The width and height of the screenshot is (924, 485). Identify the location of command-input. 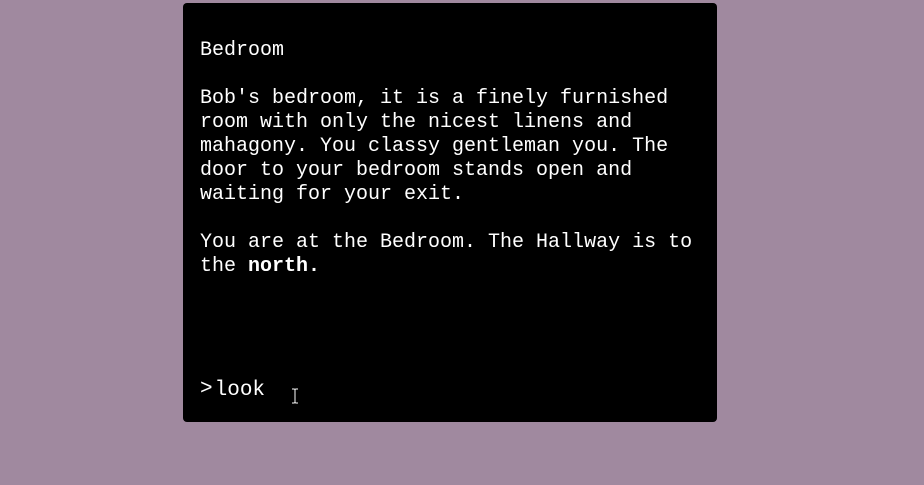
(243, 390).